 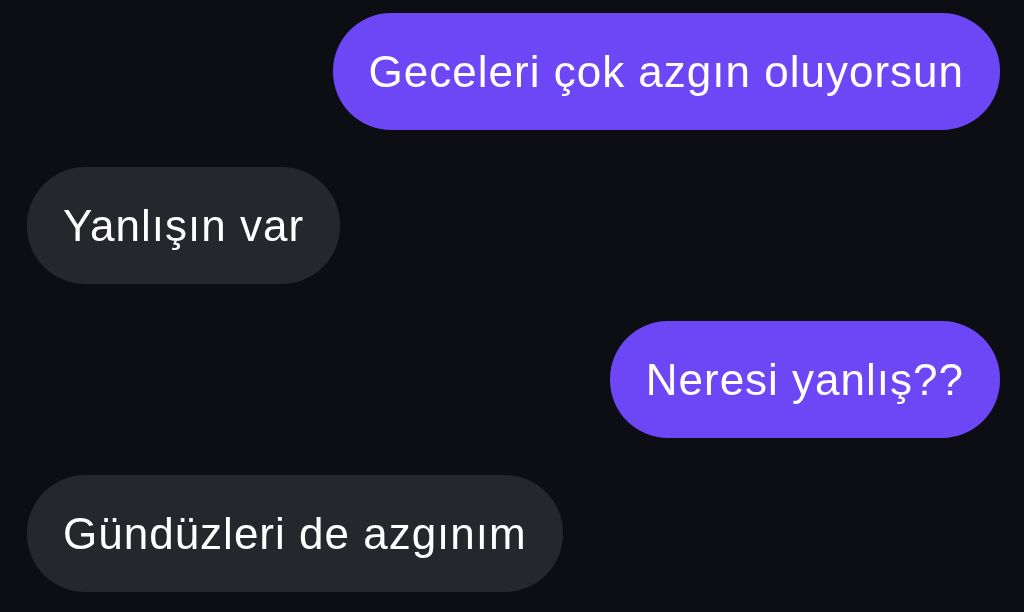 What do you see at coordinates (804, 379) in the screenshot?
I see `message-bubble: Neresi yanlış??` at bounding box center [804, 379].